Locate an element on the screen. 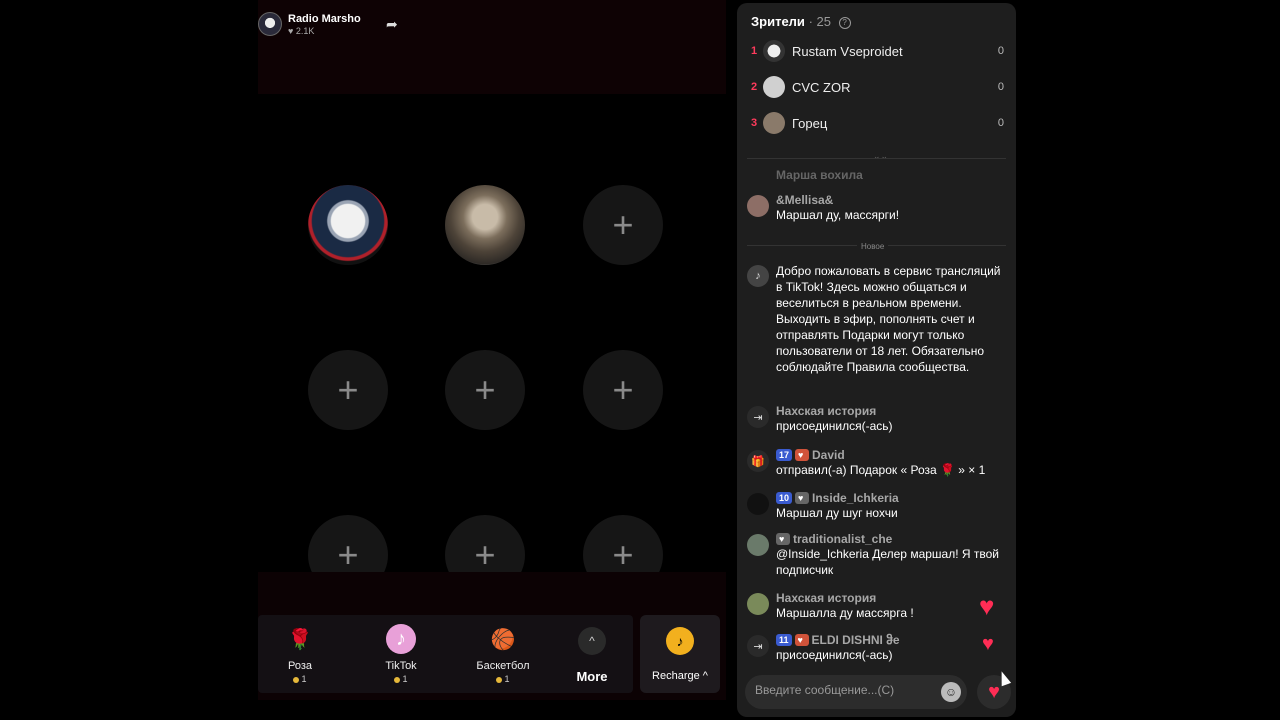 The height and width of the screenshot is (720, 1280). level-badge: 11 is located at coordinates (784, 640).